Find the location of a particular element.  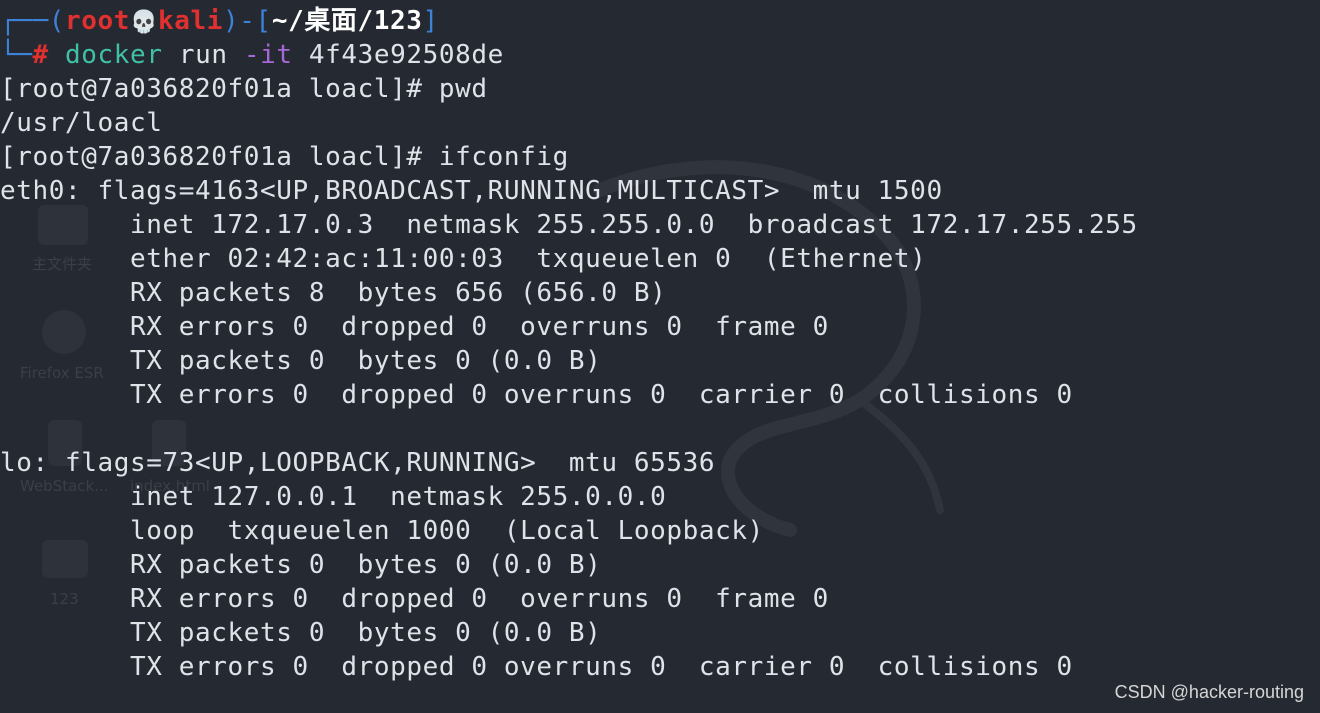

skull-icon: 💀 is located at coordinates (144, 22).